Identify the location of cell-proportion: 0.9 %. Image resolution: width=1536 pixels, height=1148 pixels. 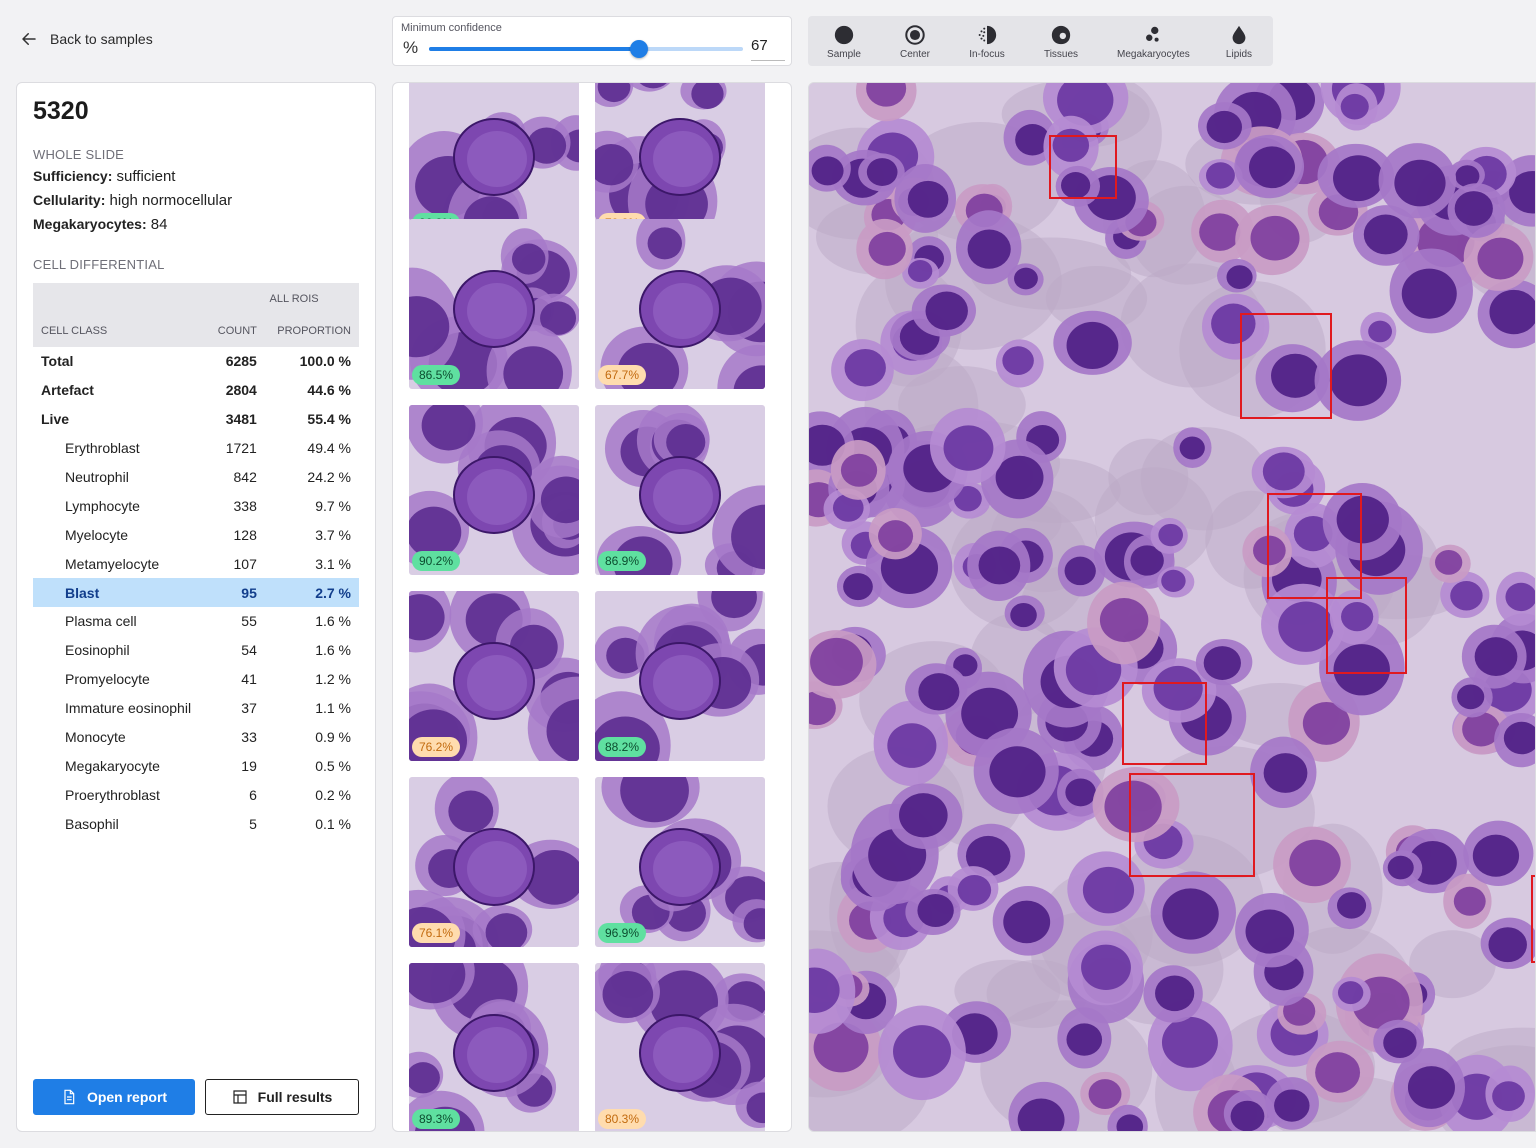
(333, 737).